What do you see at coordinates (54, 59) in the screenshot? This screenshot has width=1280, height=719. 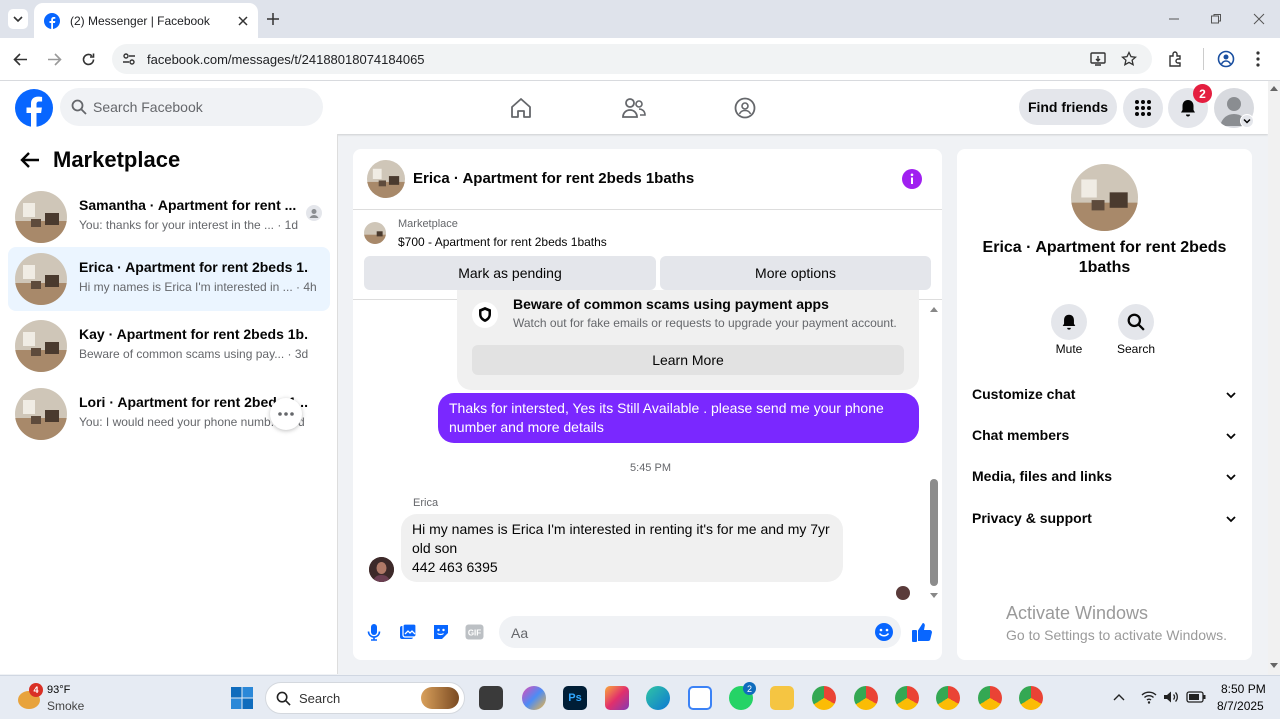 I see `forward-icon` at bounding box center [54, 59].